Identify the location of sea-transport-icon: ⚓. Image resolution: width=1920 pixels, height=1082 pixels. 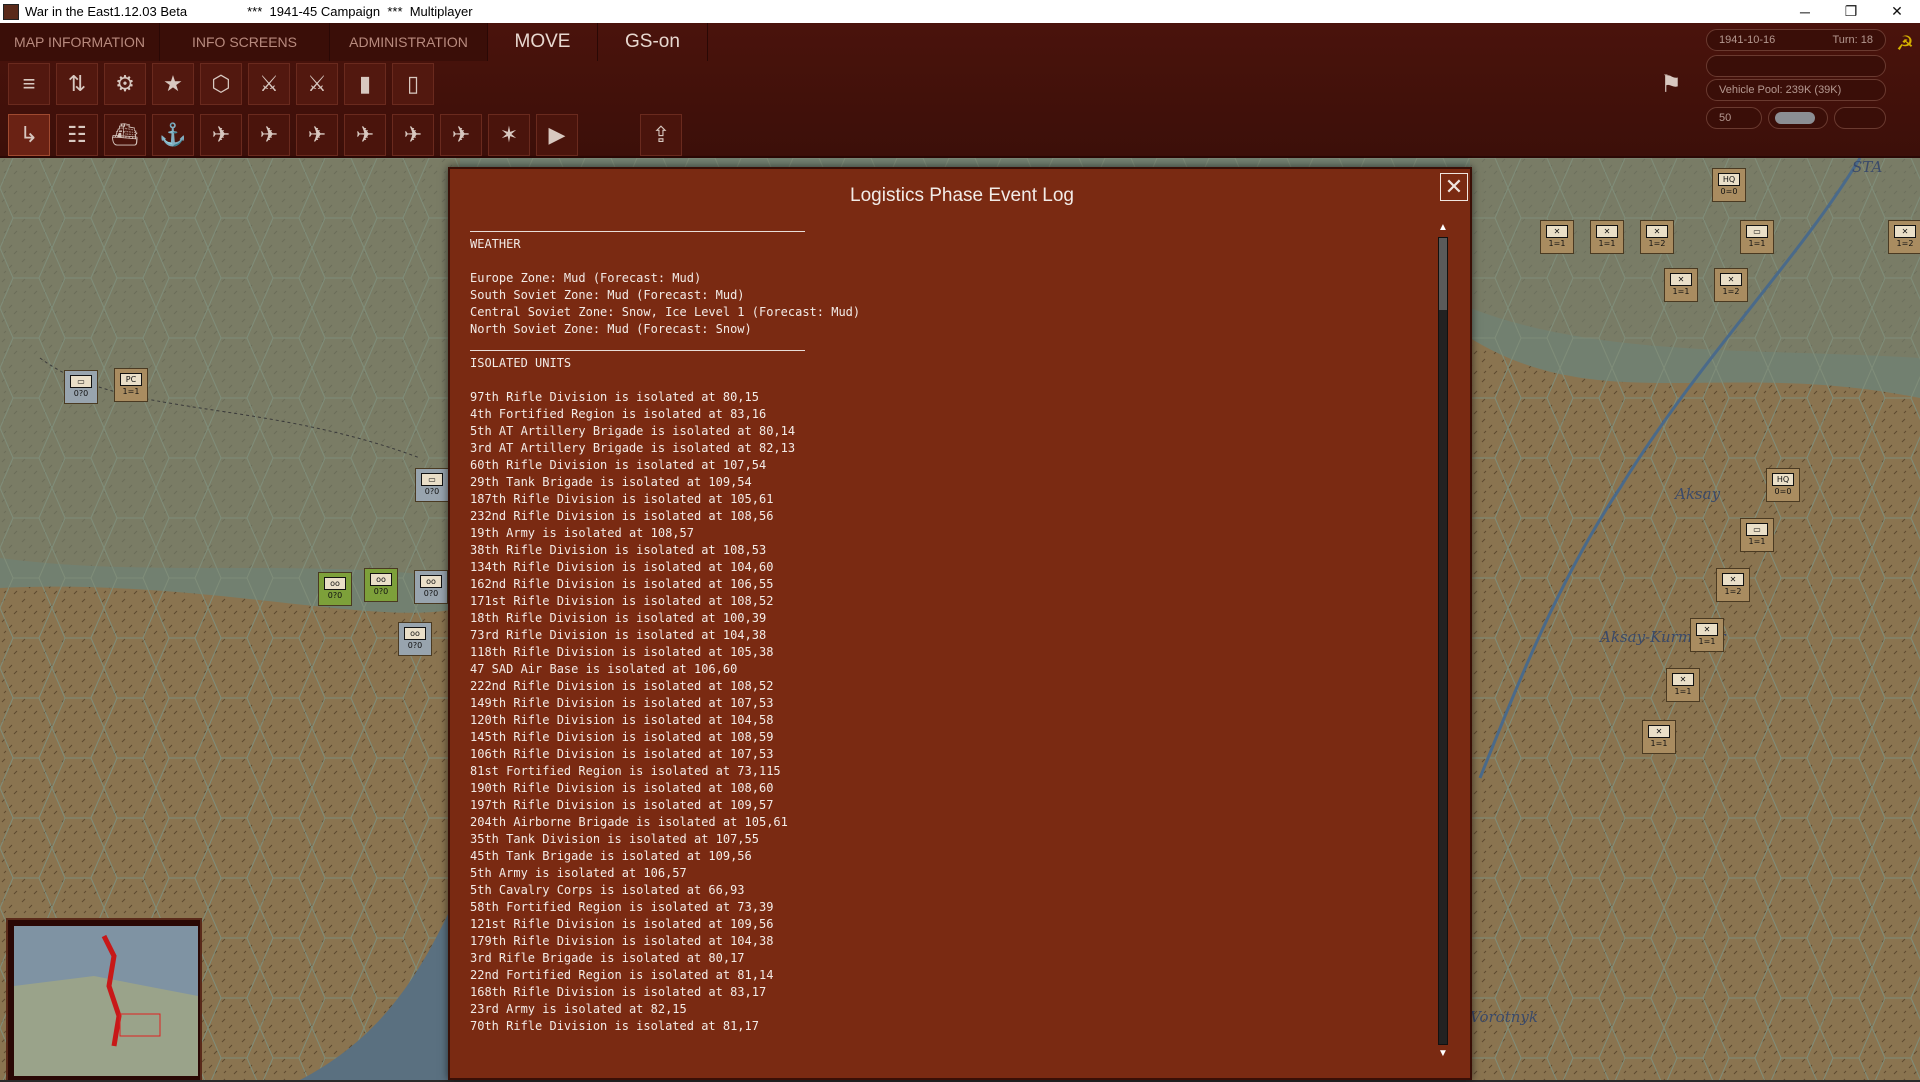
(173, 135).